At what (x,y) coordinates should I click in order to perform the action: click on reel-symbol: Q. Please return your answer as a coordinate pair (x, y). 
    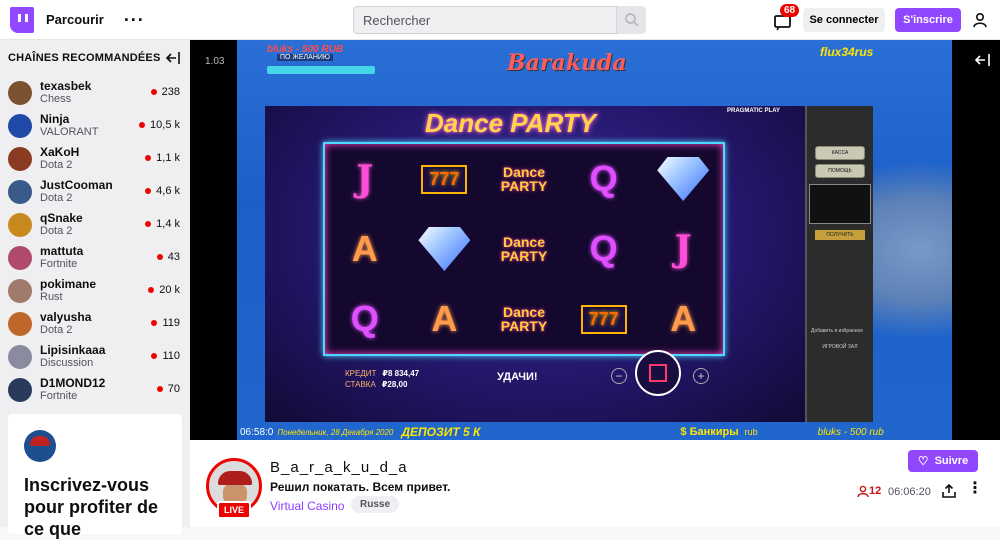
    Looking at the image, I should click on (603, 178).